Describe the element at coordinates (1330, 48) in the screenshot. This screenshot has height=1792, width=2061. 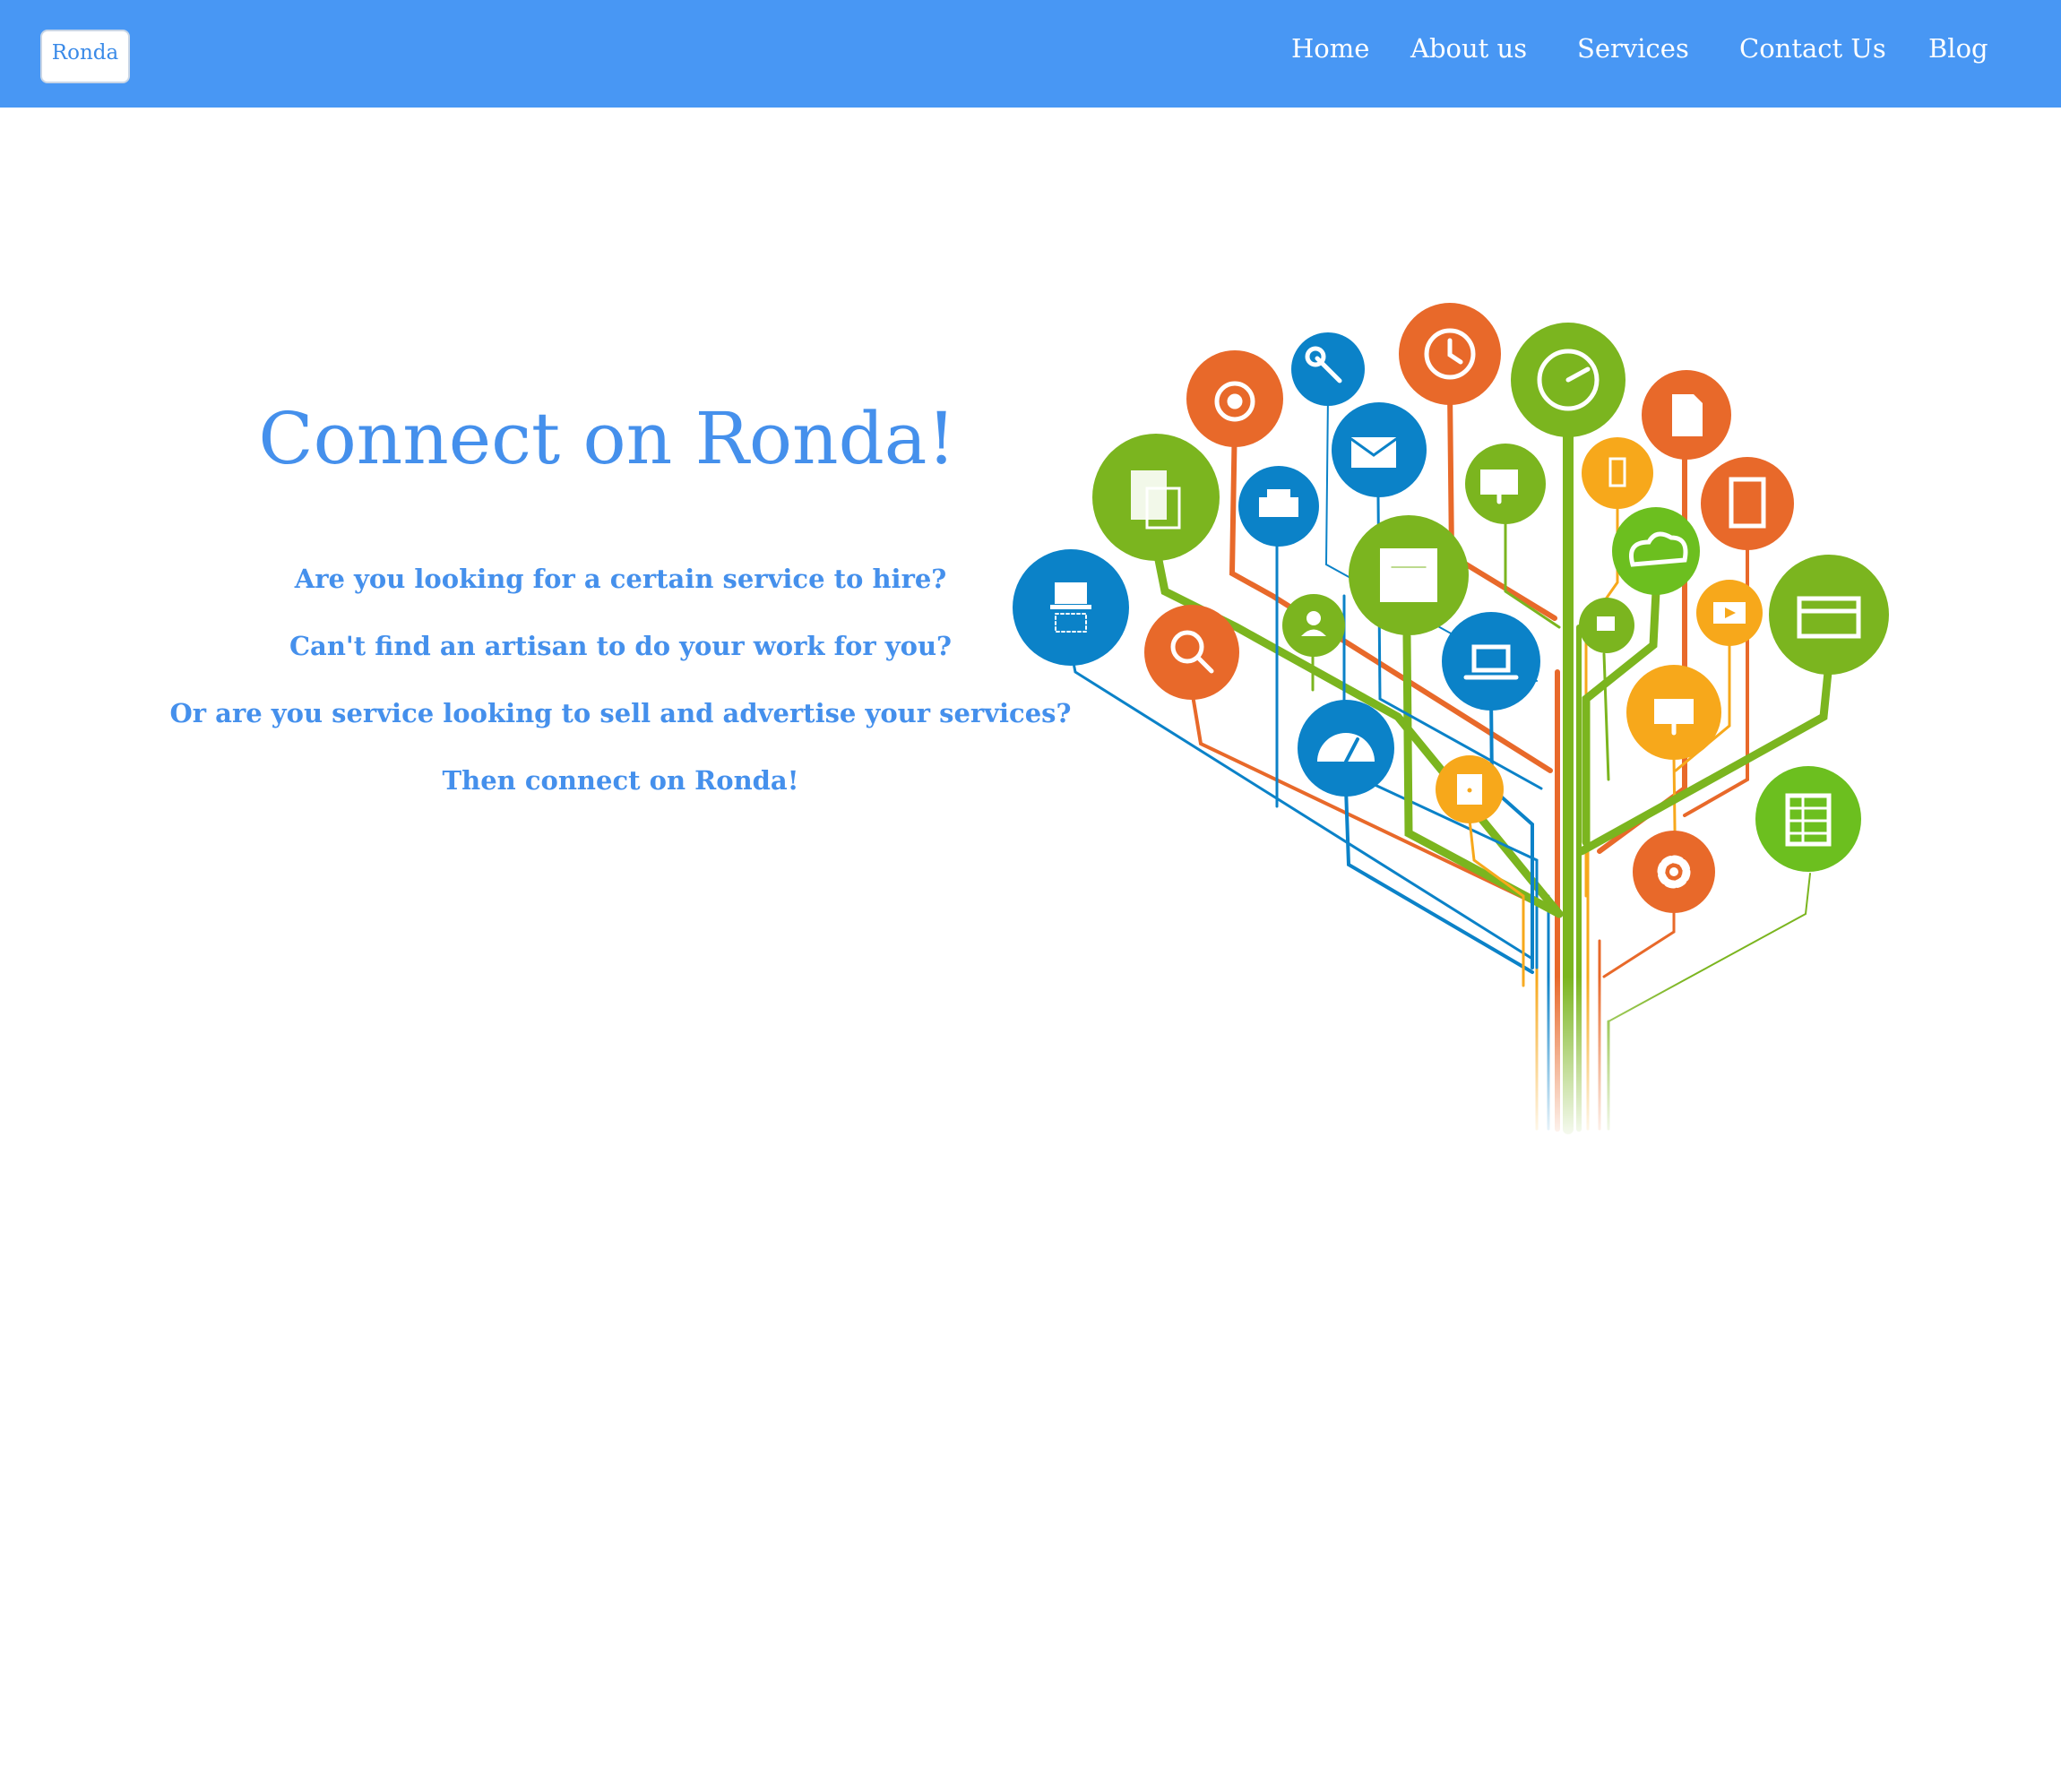
I see `nav-link-home: Home` at that location.